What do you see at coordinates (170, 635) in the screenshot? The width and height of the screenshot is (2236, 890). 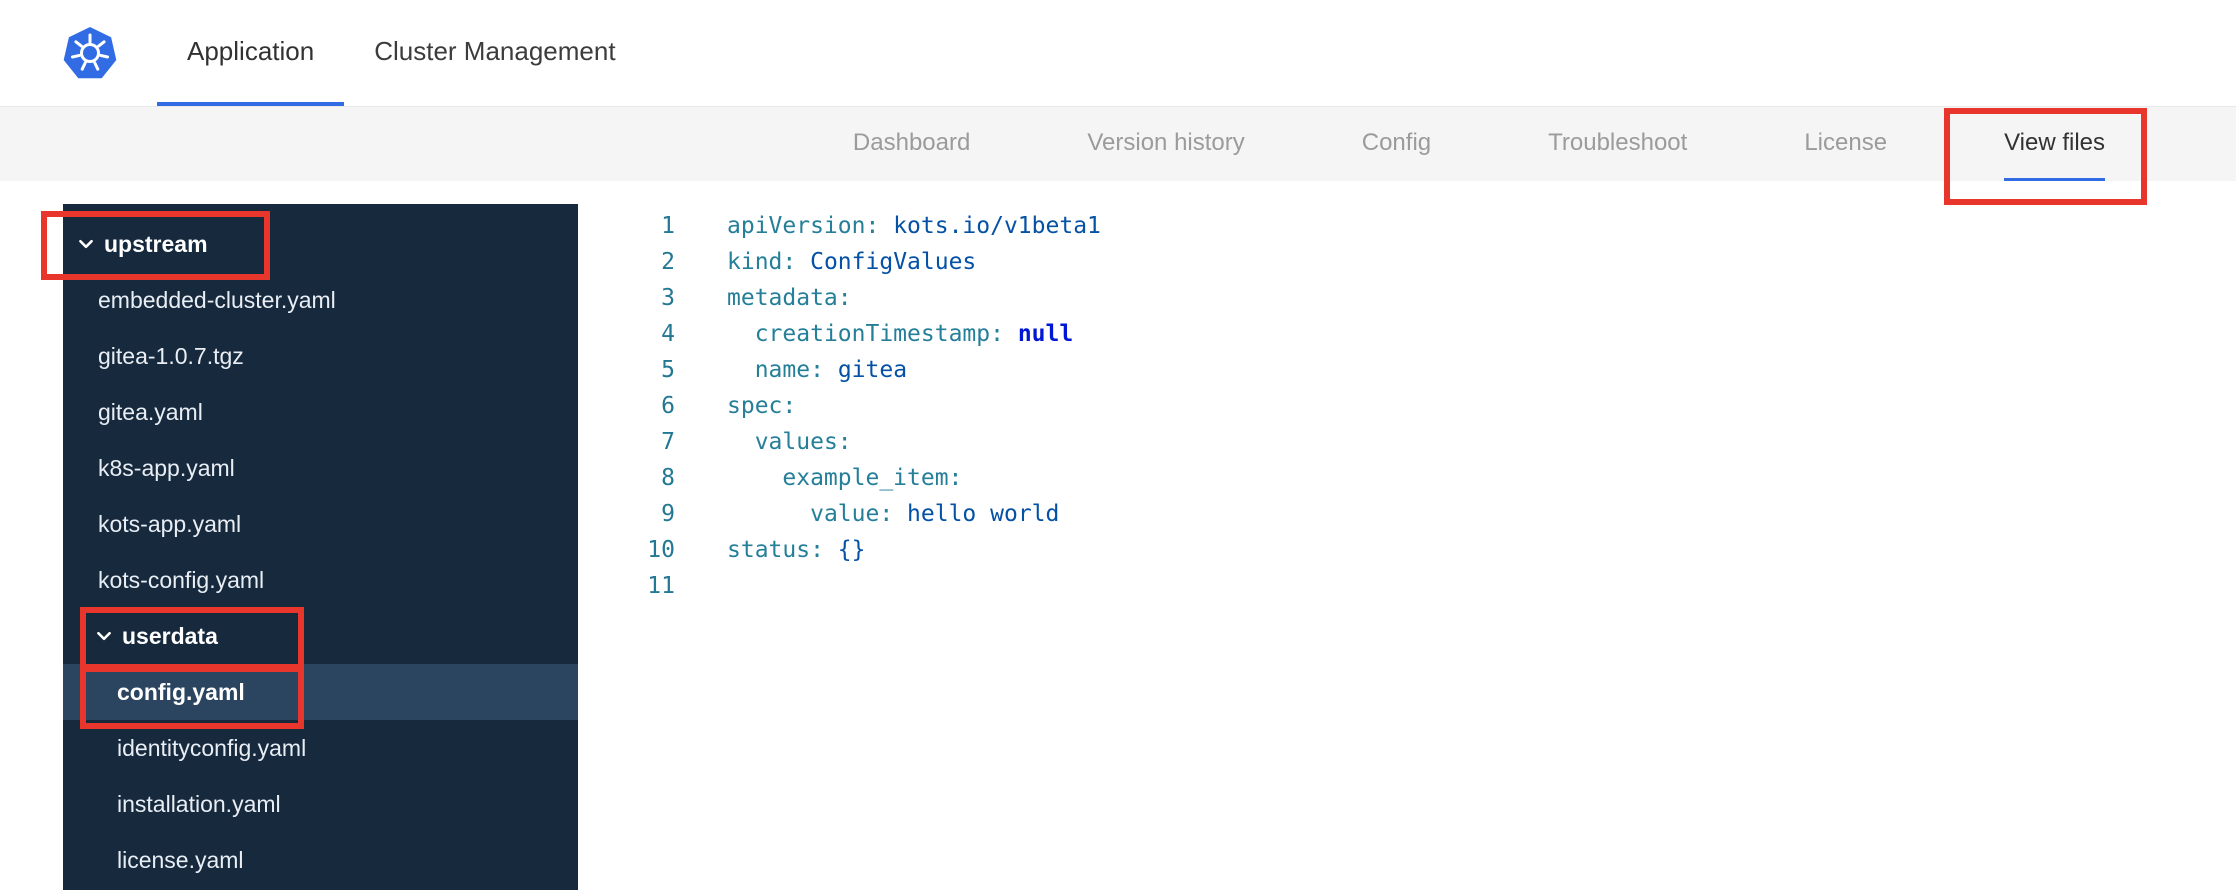 I see `tree-item-label: userdata` at bounding box center [170, 635].